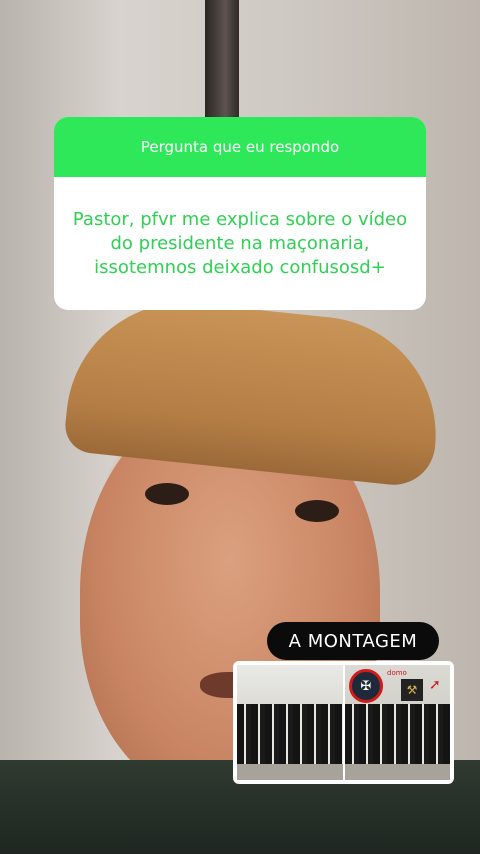 The width and height of the screenshot is (480, 854). What do you see at coordinates (290, 734) in the screenshot?
I see `group-people-left` at bounding box center [290, 734].